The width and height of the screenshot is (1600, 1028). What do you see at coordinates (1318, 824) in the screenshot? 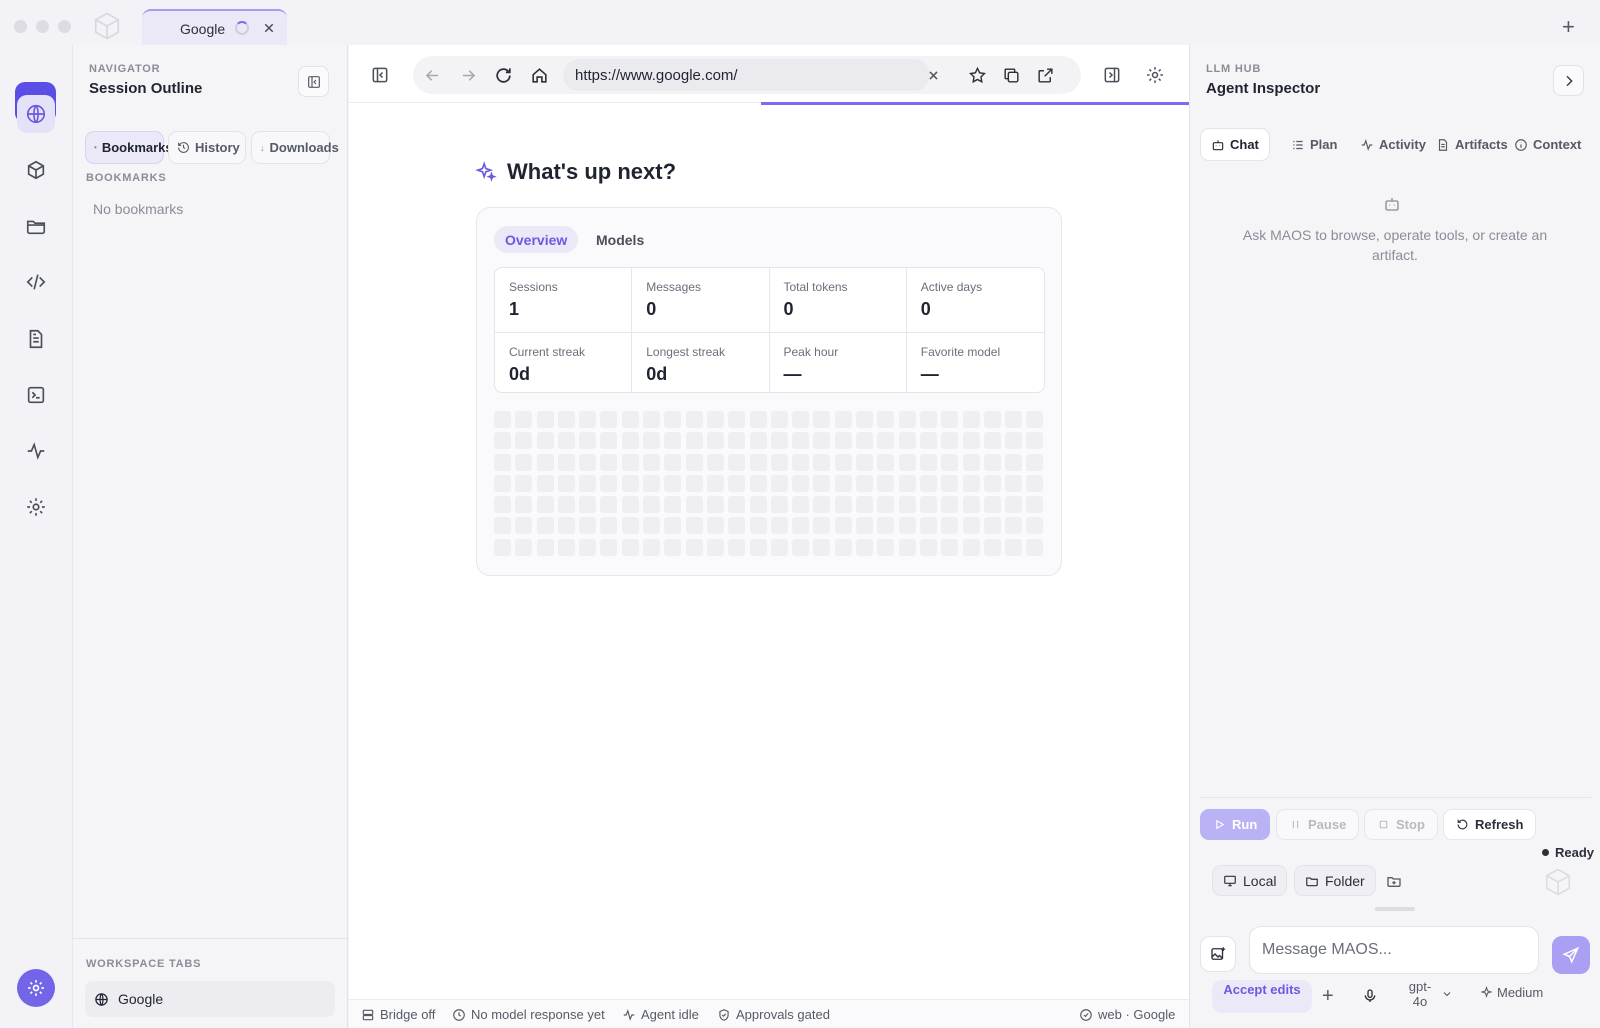
I see `pause-button: Pause` at bounding box center [1318, 824].